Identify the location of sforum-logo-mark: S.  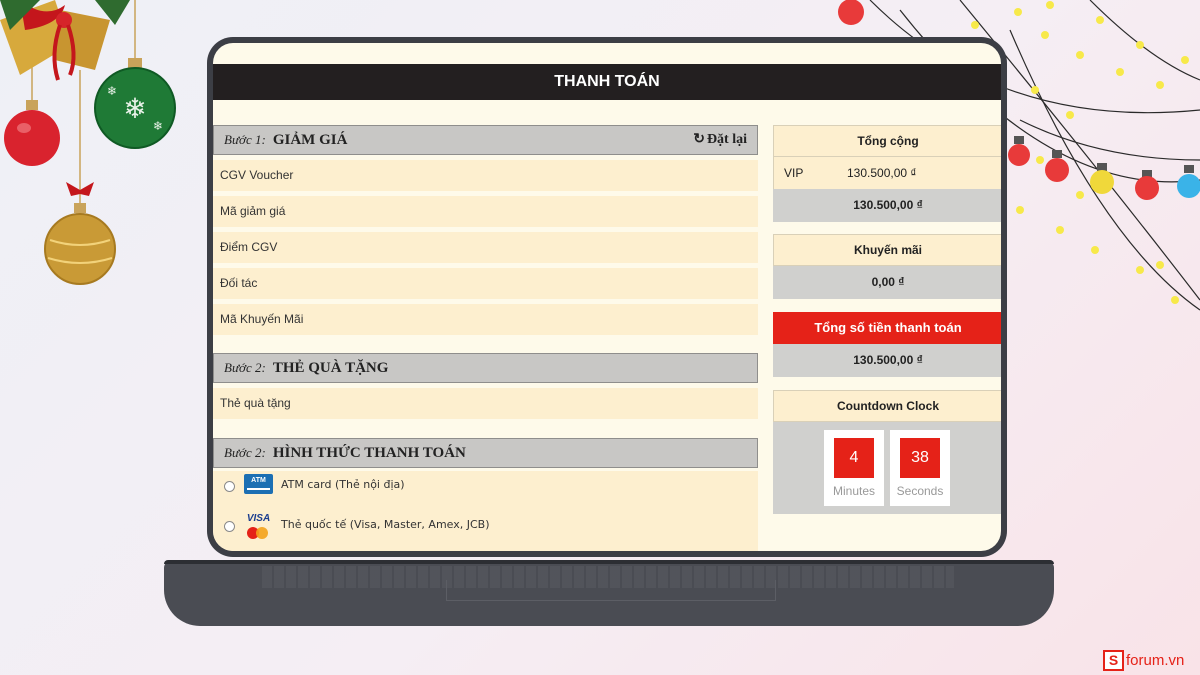
(1113, 660).